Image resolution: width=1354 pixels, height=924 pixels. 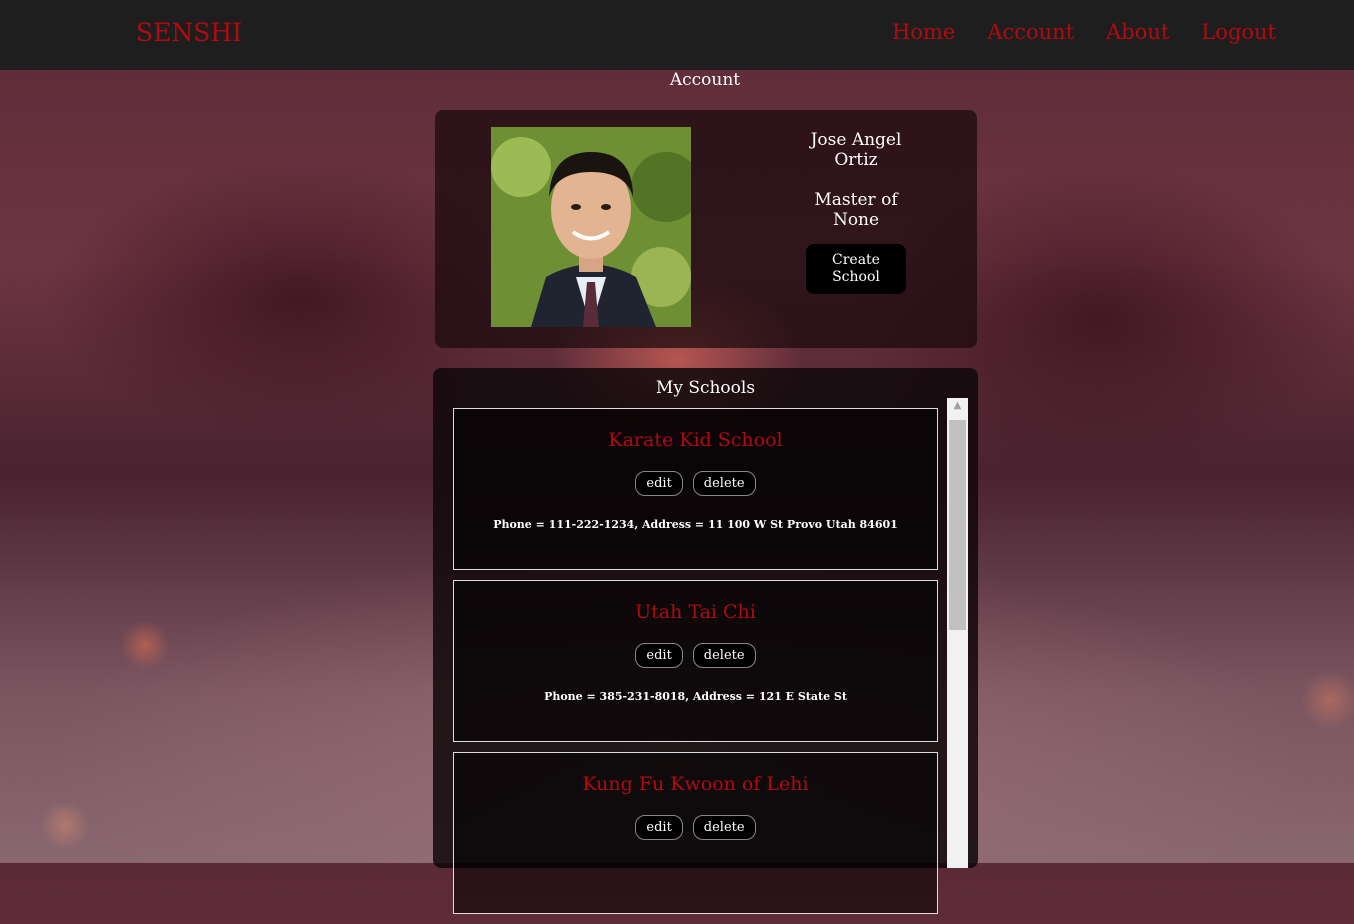 I want to click on scroll-thumb, so click(x=957, y=525).